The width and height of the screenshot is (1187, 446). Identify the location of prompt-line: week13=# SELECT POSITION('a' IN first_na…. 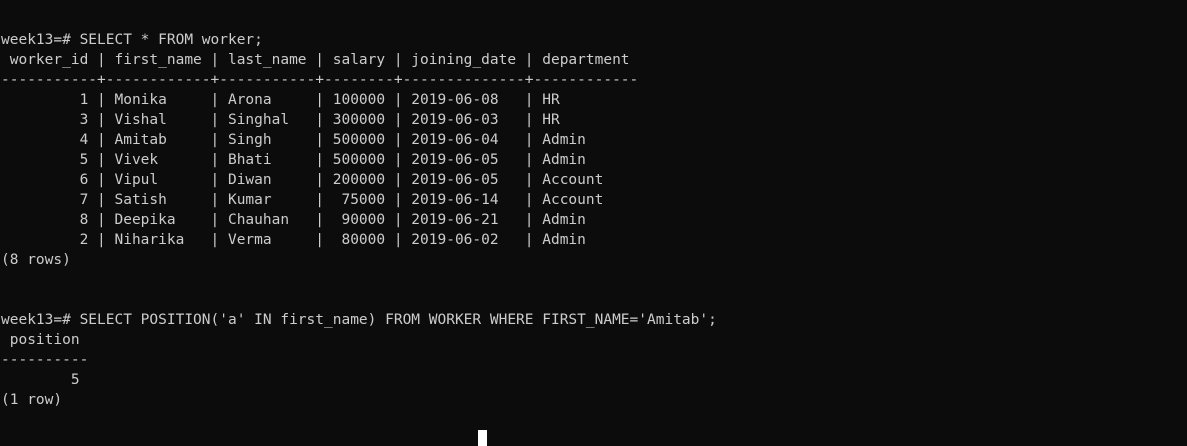
(359, 320).